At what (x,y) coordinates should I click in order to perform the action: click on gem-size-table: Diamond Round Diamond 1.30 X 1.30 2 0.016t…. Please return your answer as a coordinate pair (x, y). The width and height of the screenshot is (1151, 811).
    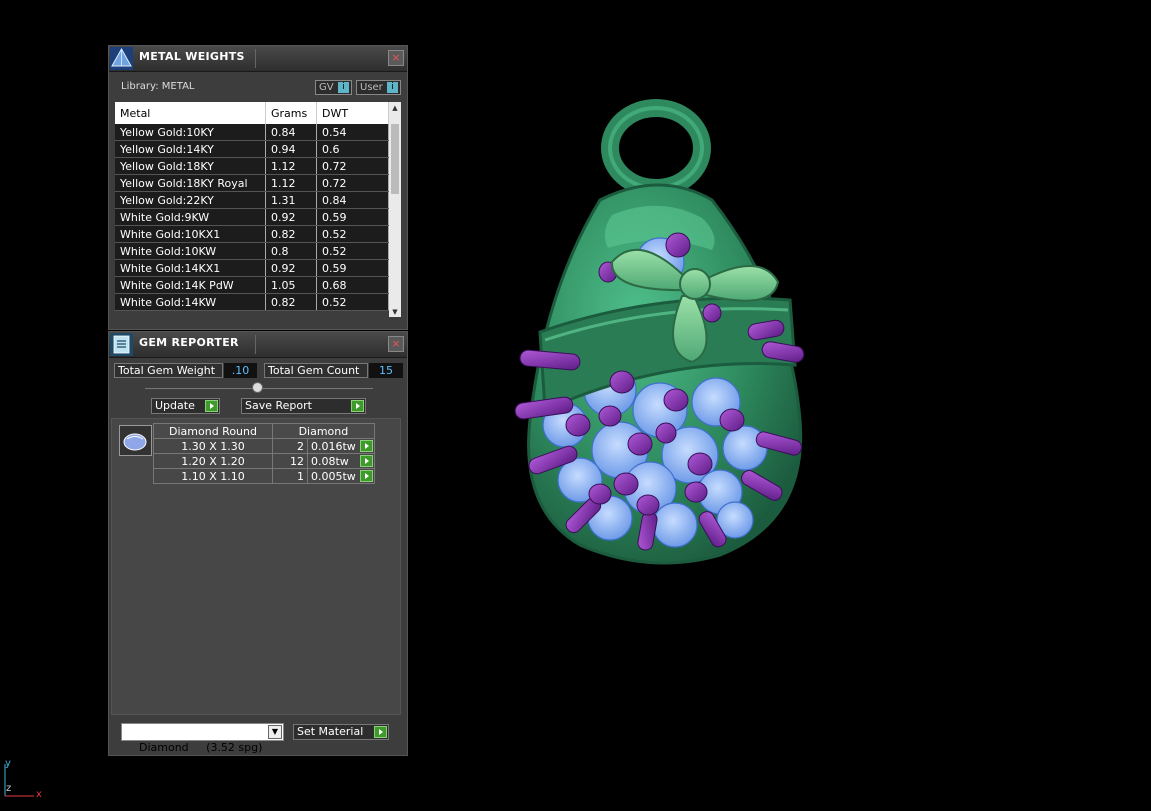
    Looking at the image, I should click on (264, 453).